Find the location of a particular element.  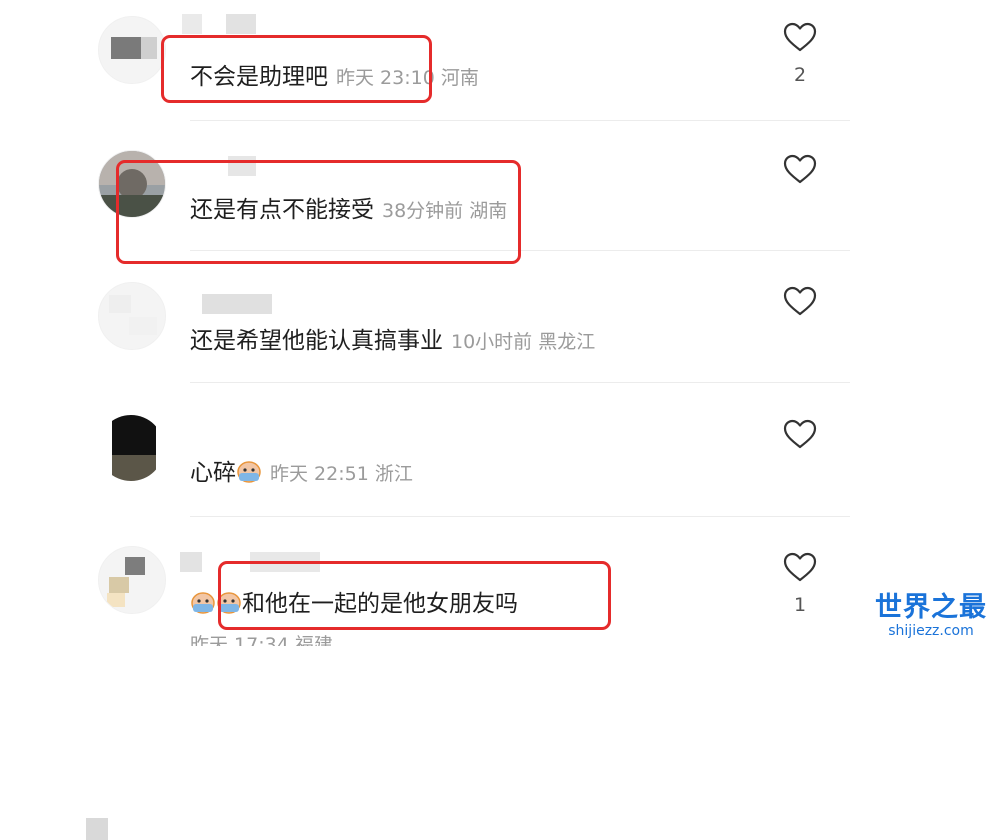

comment-content: 还是希望他能认真搞事业 10小时前 黑龙江 is located at coordinates (392, 341).